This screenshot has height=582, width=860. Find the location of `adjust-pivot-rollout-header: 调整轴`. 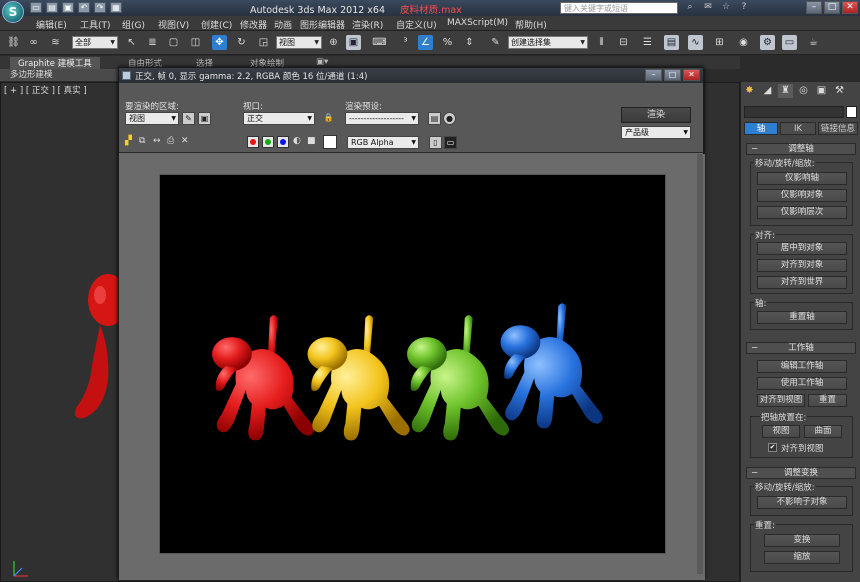

adjust-pivot-rollout-header: 调整轴 is located at coordinates (801, 149).